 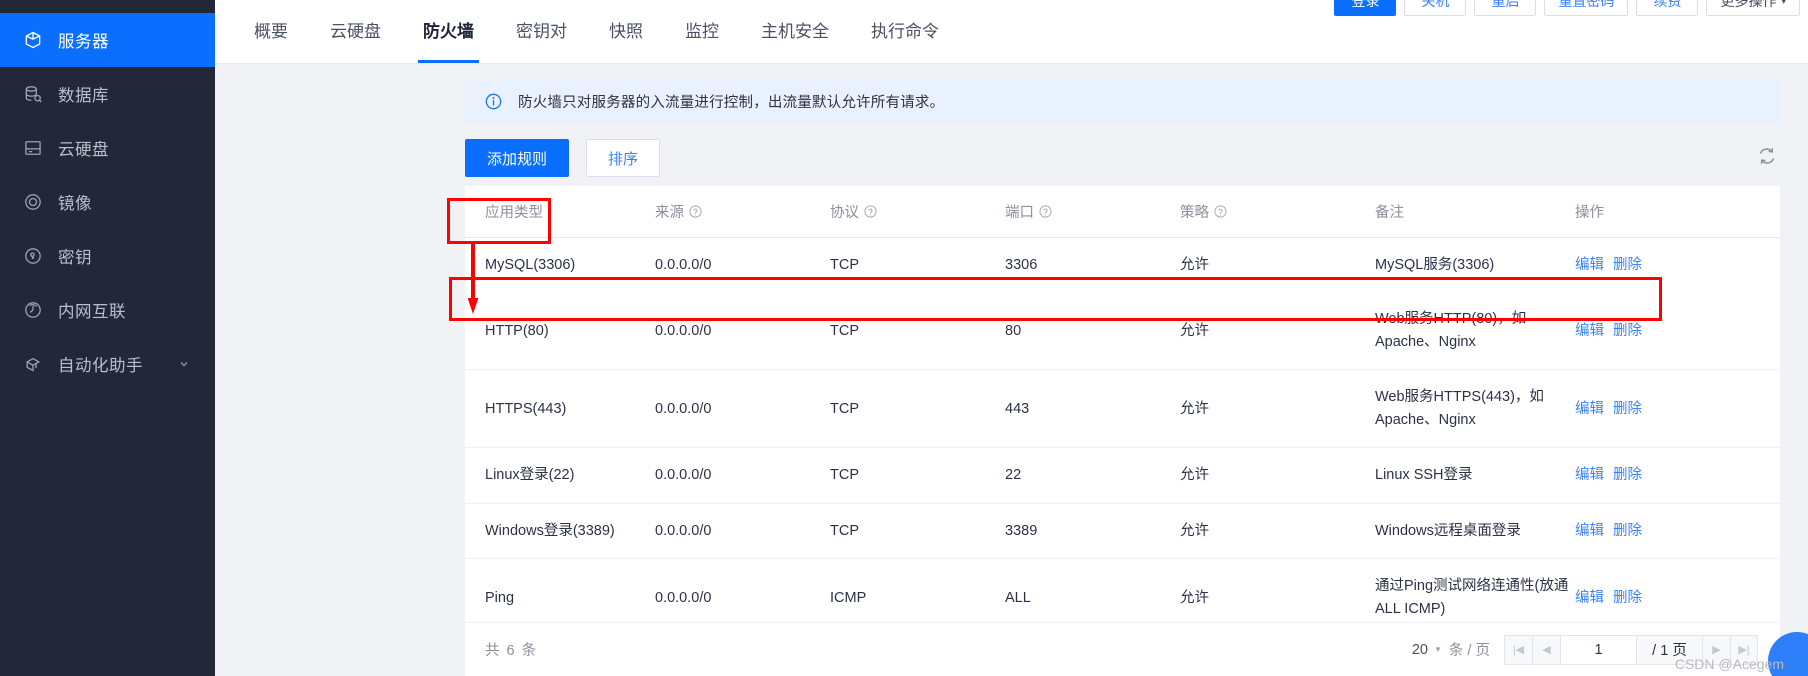 I want to click on cell-note: MySQL服务(3306), so click(x=1435, y=265).